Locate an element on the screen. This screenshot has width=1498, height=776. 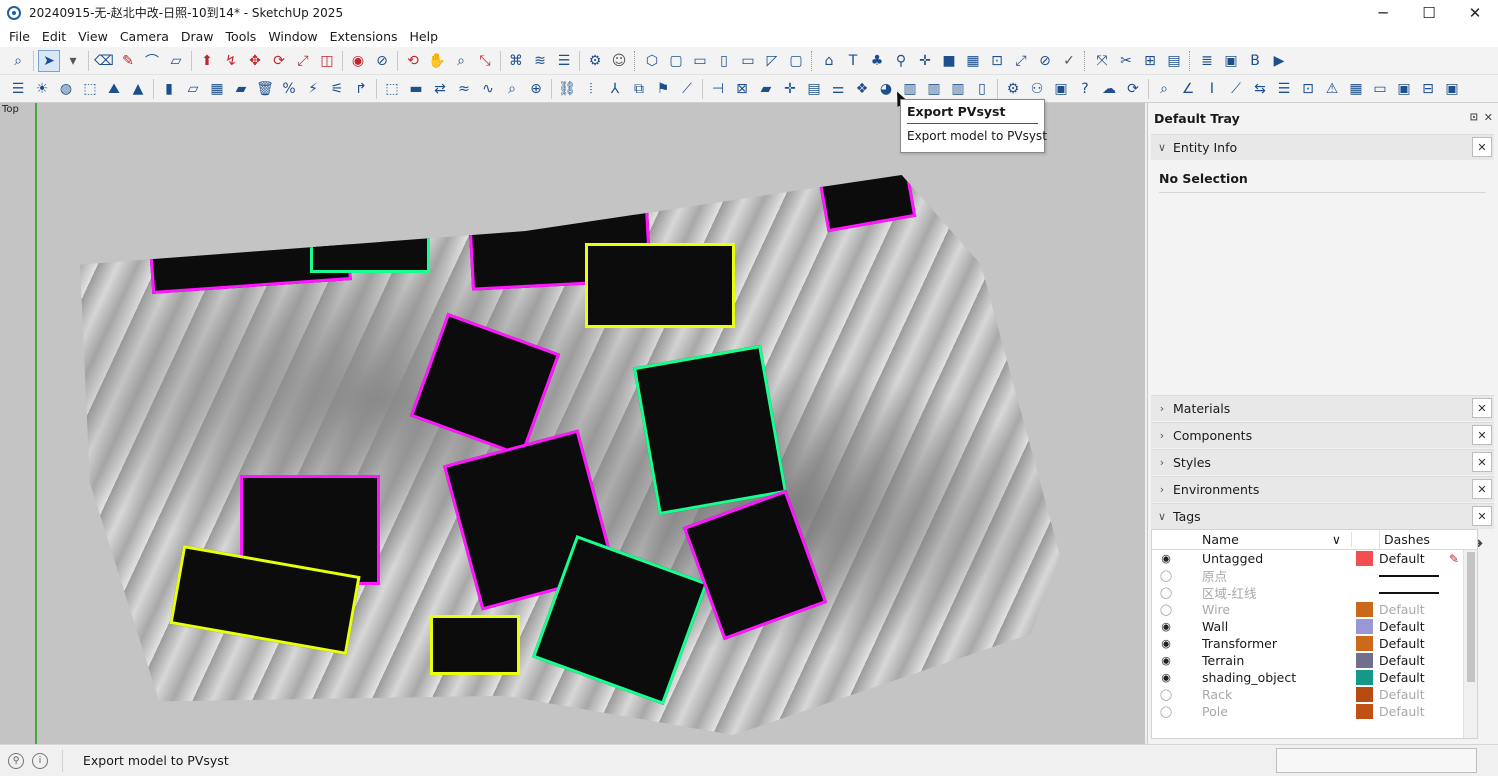
wand-icon: ⚡ is located at coordinates (313, 89).